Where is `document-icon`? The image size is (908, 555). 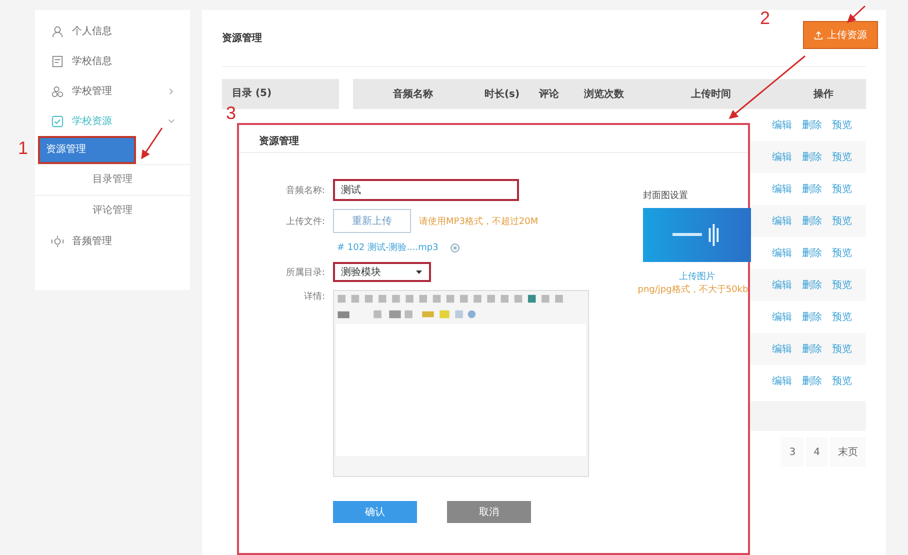 document-icon is located at coordinates (57, 61).